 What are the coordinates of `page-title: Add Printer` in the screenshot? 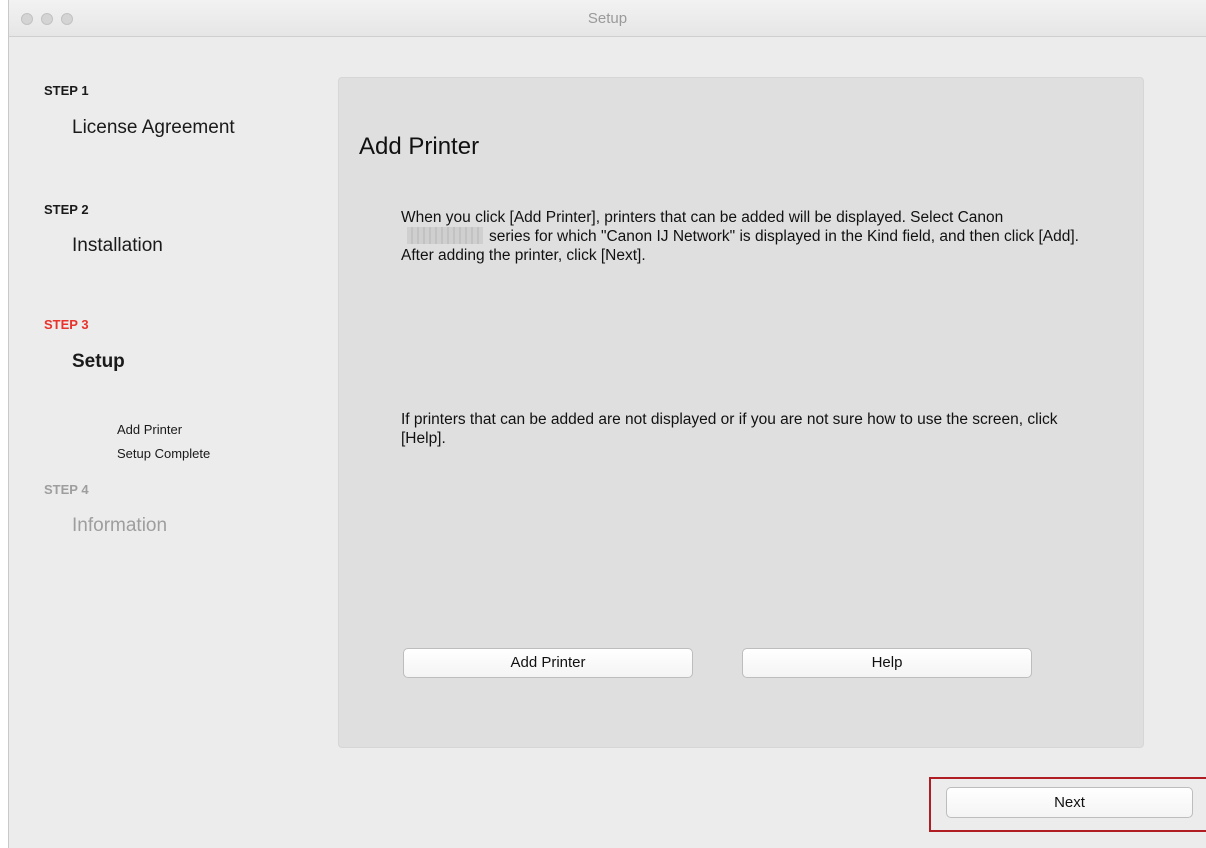 It's located at (419, 146).